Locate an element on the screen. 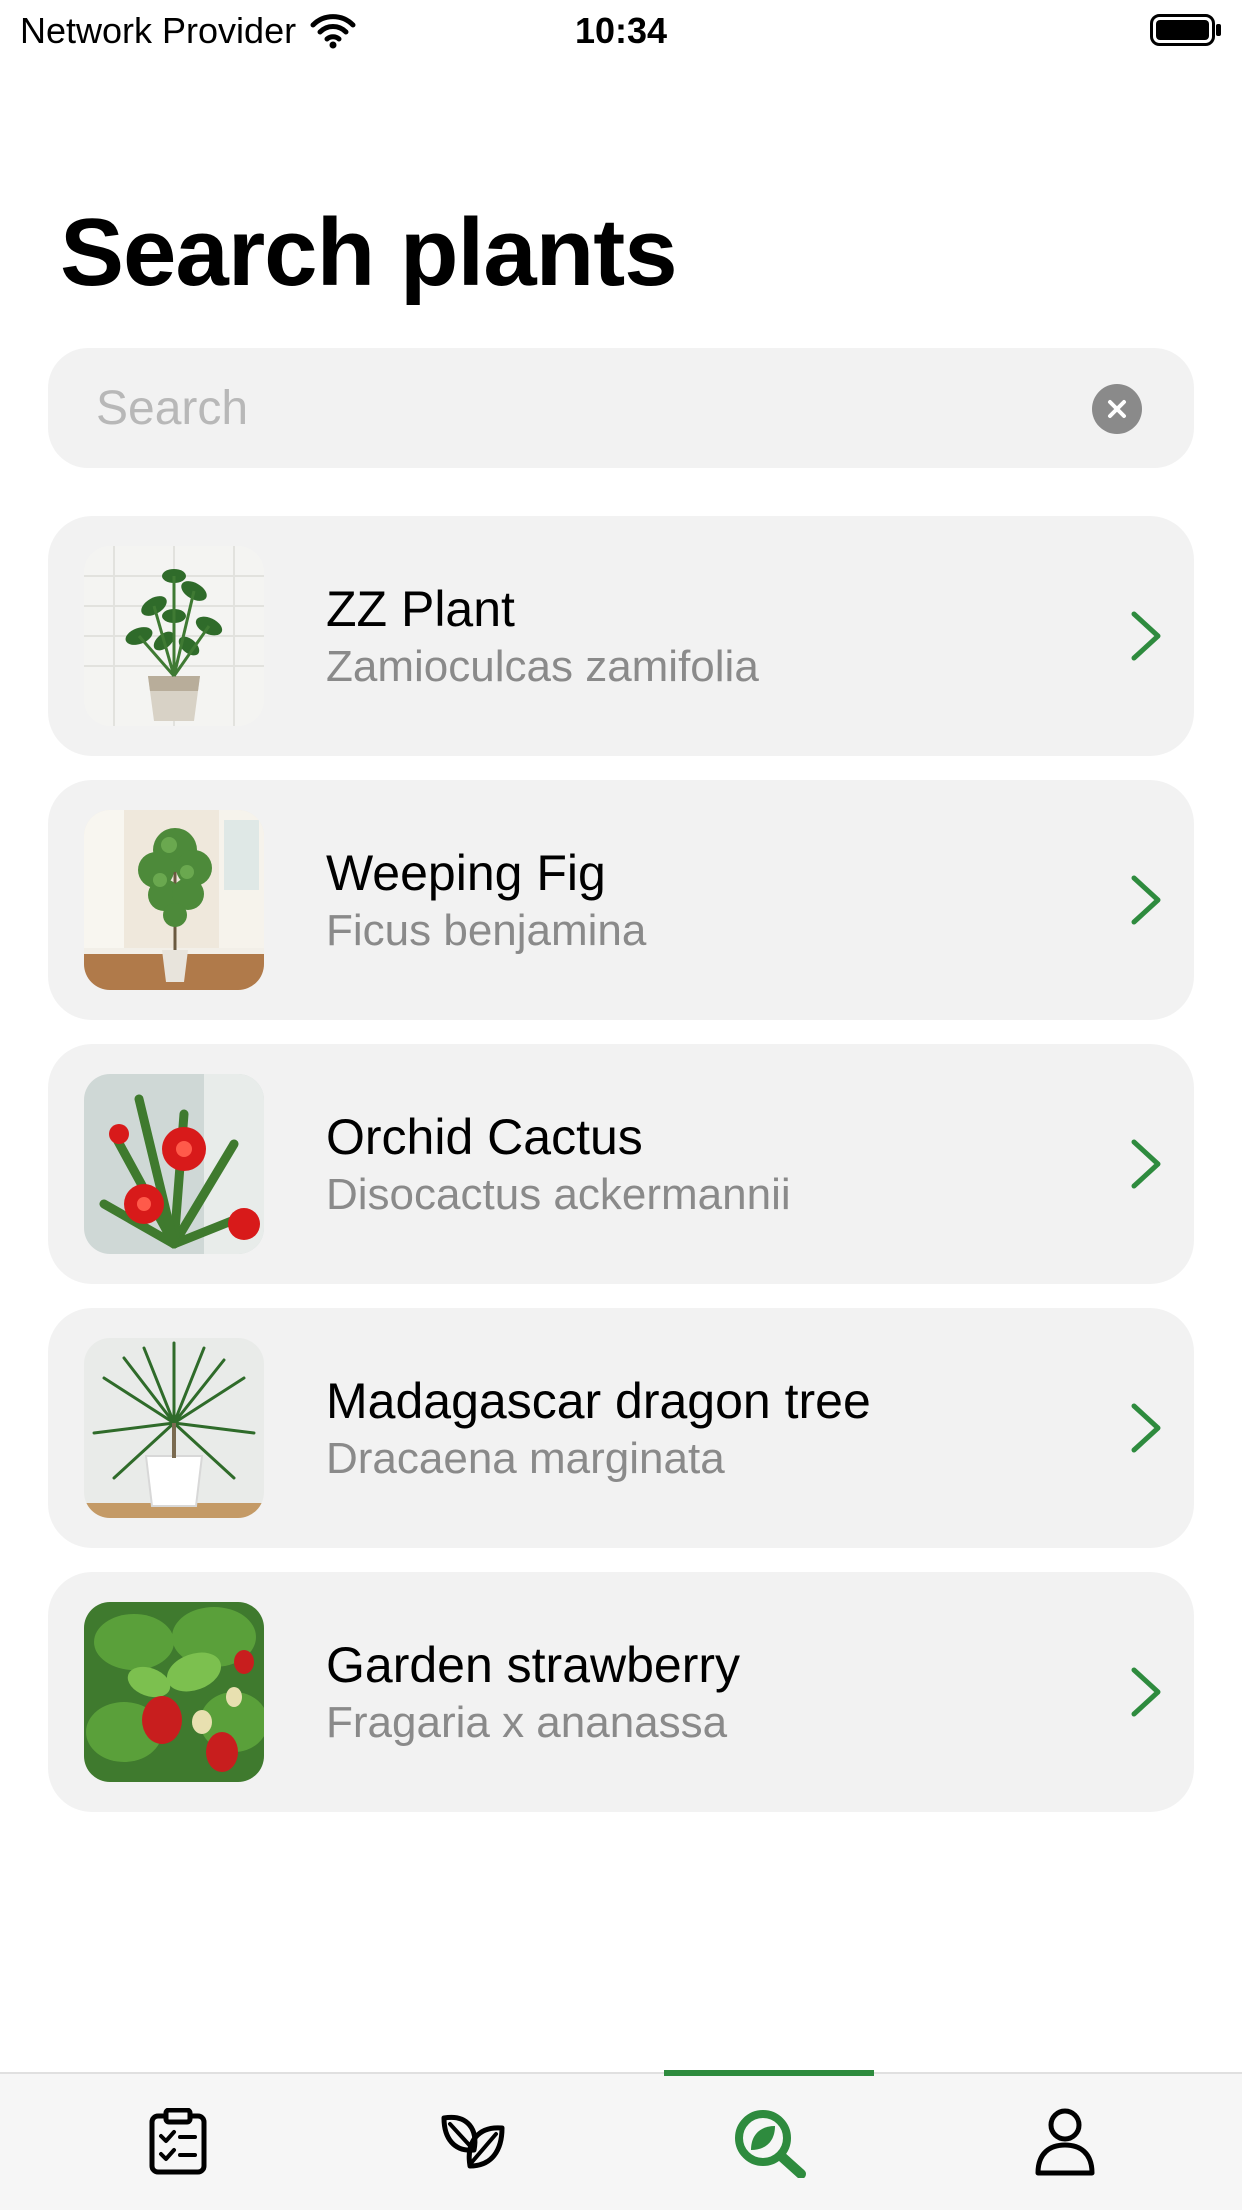 The width and height of the screenshot is (1242, 2210). page-title: Search plants is located at coordinates (369, 252).